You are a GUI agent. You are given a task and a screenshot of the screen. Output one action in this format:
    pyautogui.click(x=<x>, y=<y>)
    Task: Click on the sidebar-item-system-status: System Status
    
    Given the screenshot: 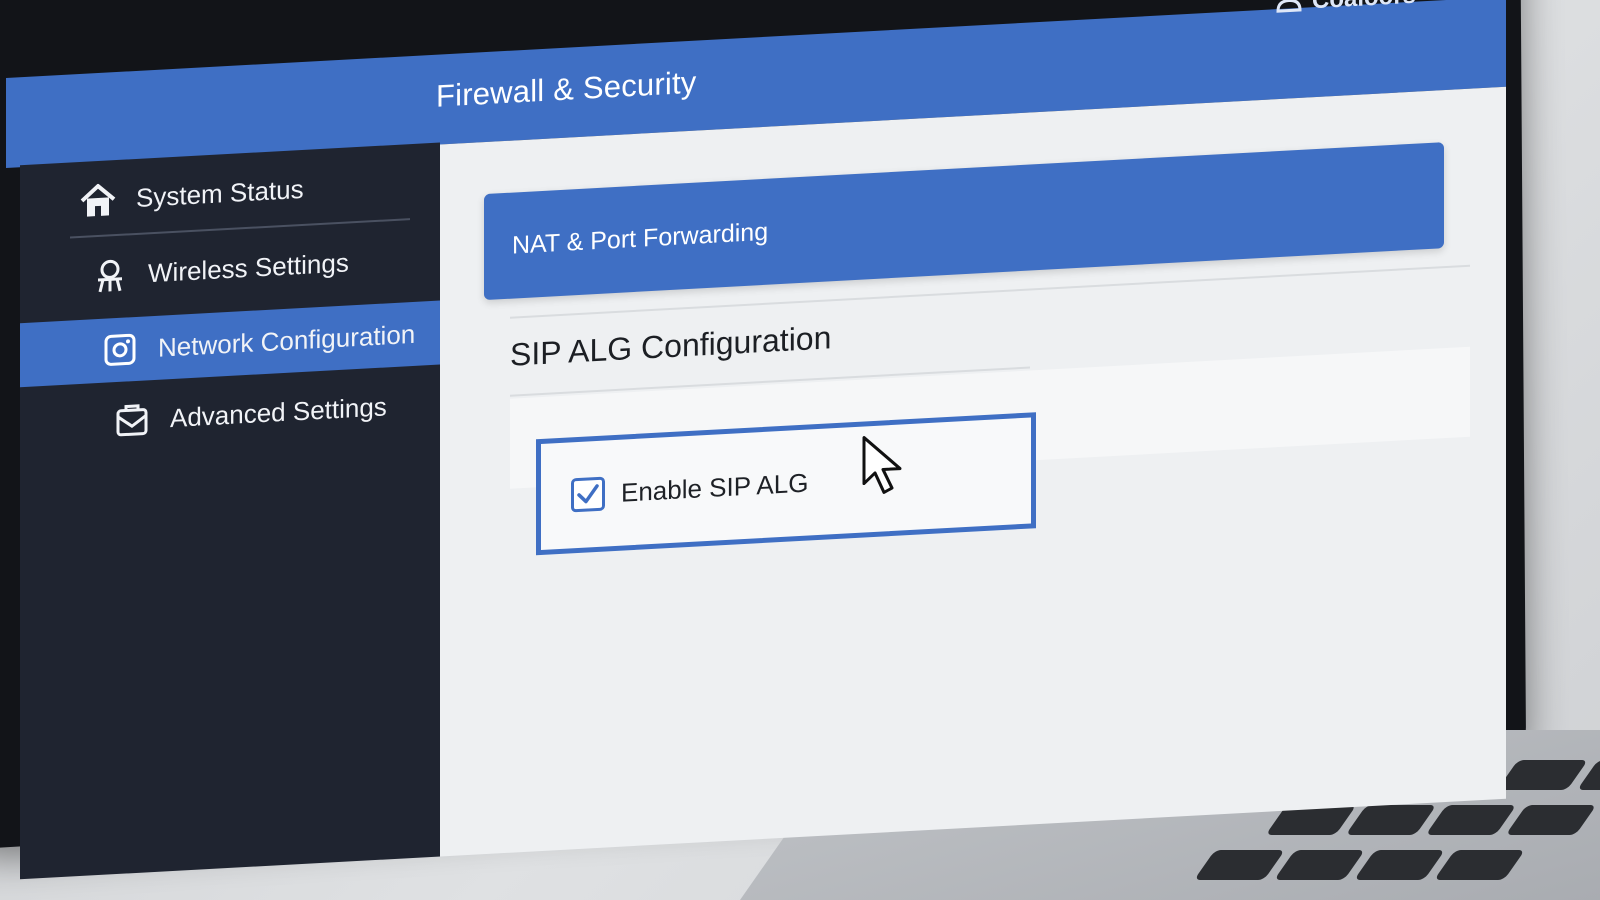 What is the action you would take?
    pyautogui.click(x=230, y=192)
    